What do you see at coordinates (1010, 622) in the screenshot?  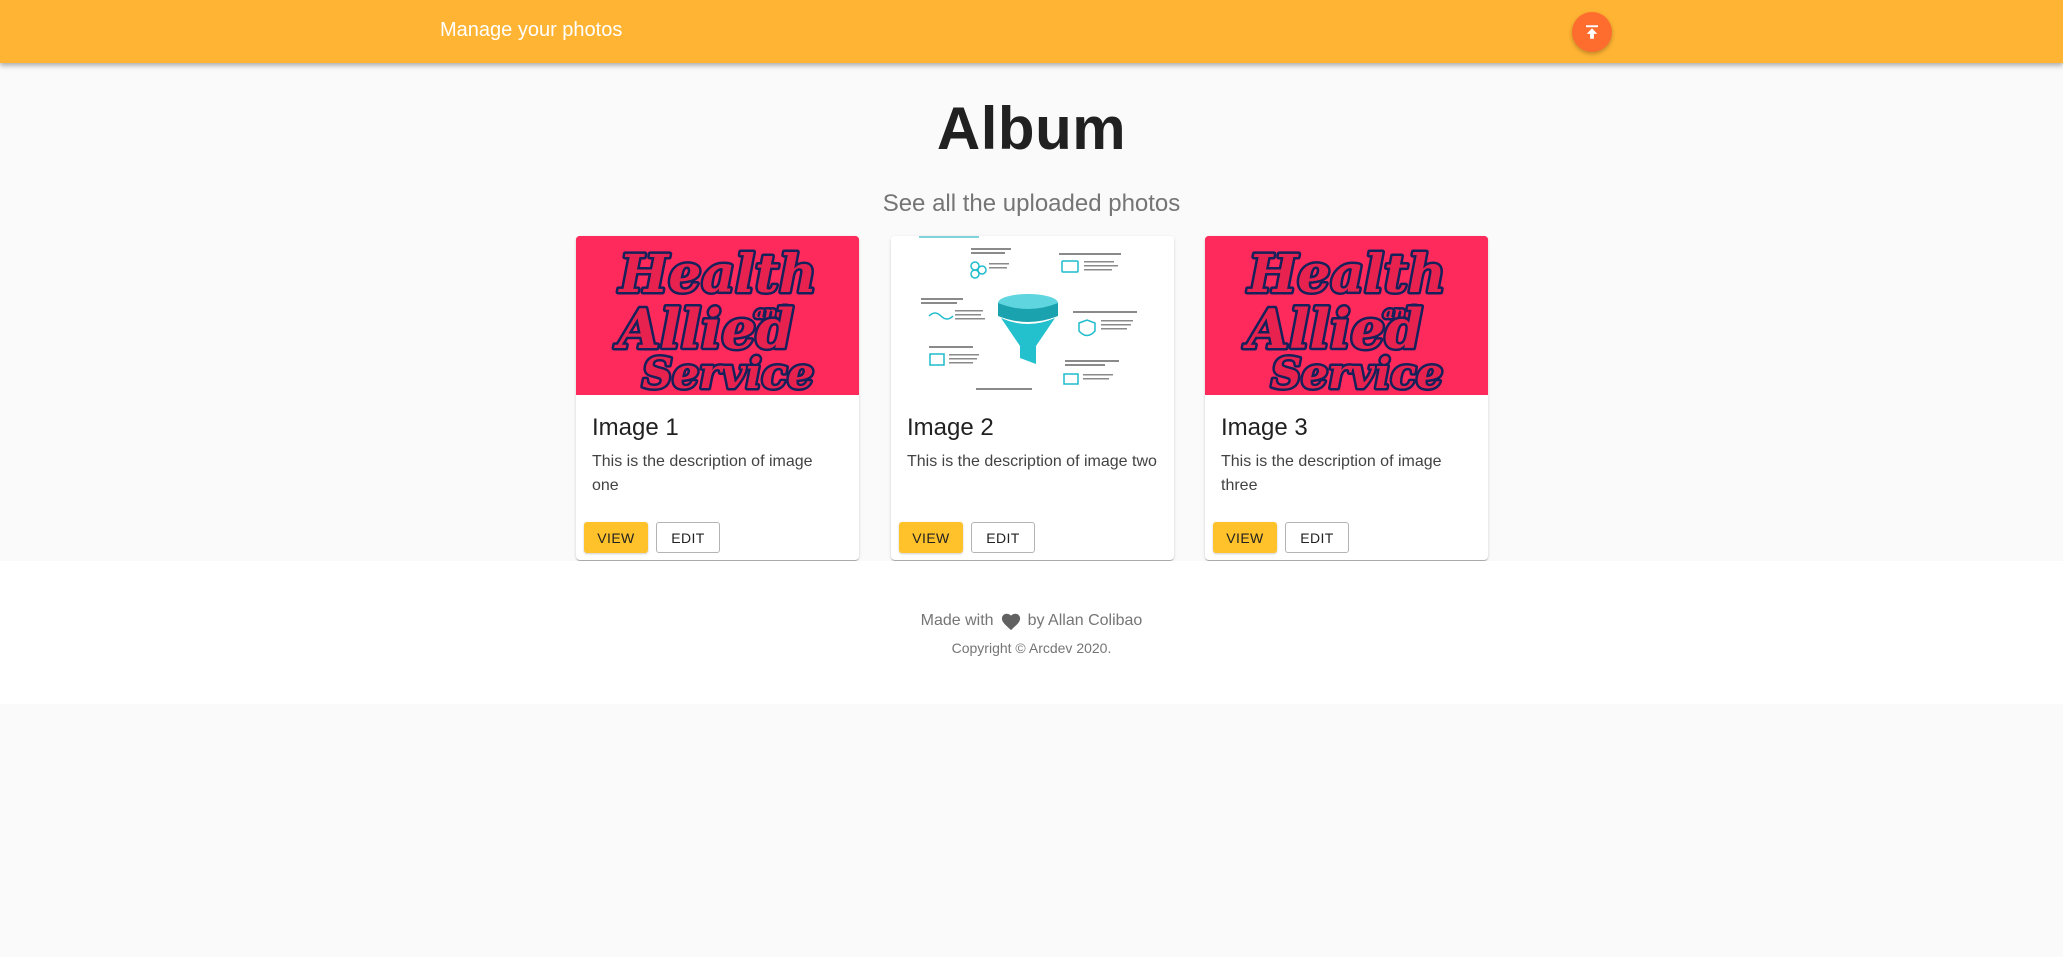 I see `heart-icon` at bounding box center [1010, 622].